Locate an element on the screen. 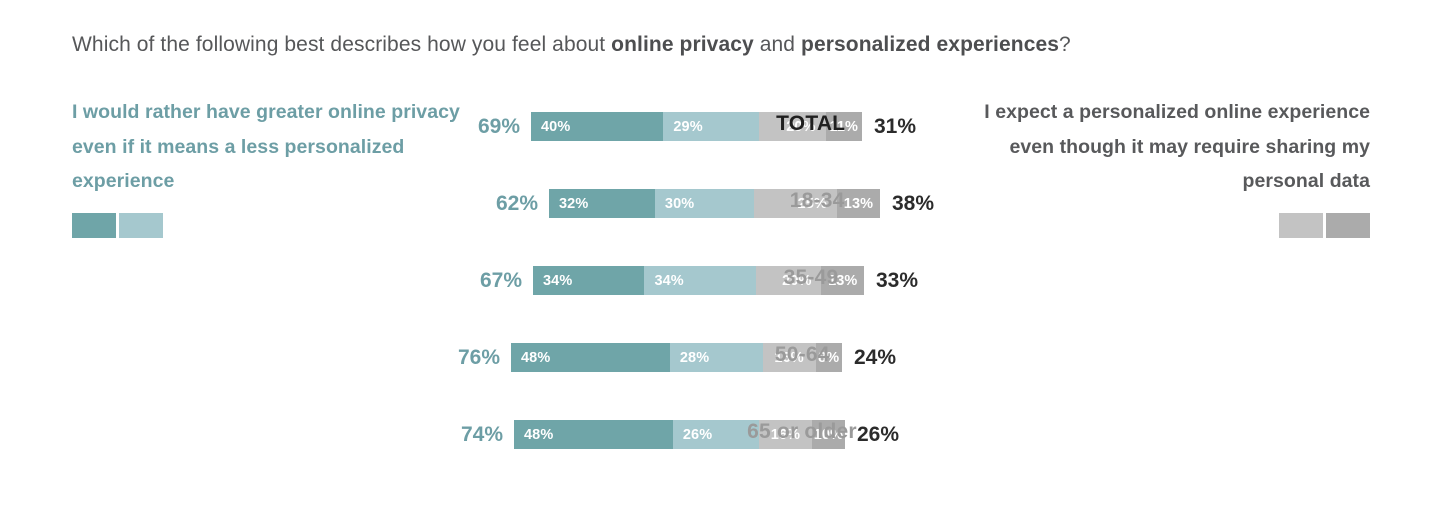 The width and height of the screenshot is (1440, 531). chart-row: 69% 40% 29% 20% 11% 31% TOTAL is located at coordinates (720, 150).